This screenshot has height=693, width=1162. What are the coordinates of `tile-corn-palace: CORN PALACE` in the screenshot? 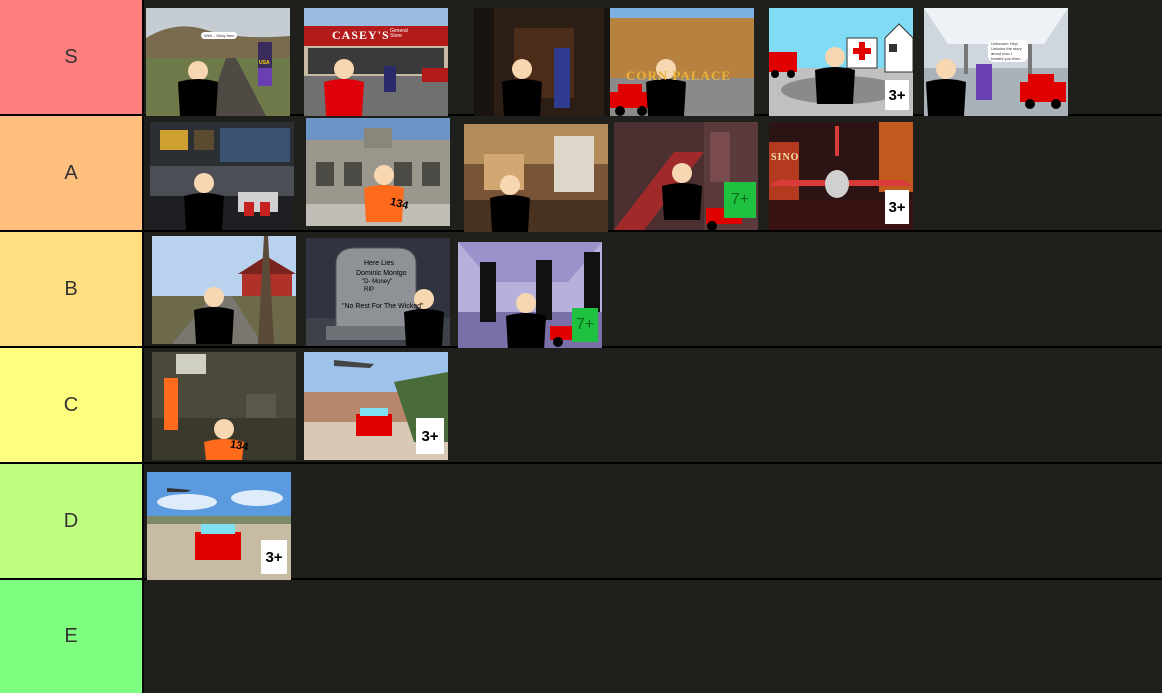 It's located at (614, 62).